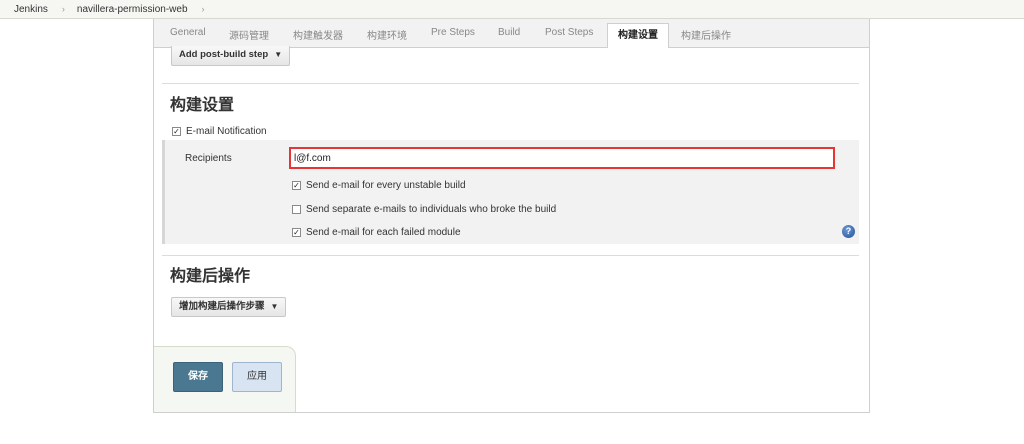  I want to click on help-icon: ?, so click(848, 231).